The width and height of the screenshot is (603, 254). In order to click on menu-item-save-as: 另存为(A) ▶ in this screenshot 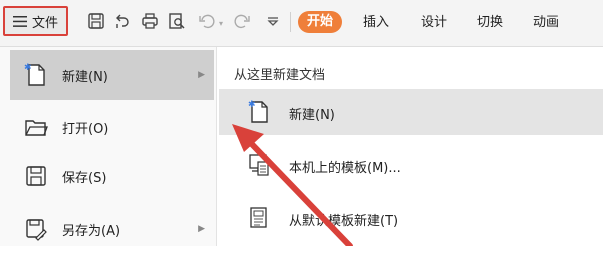, I will do `click(112, 229)`.